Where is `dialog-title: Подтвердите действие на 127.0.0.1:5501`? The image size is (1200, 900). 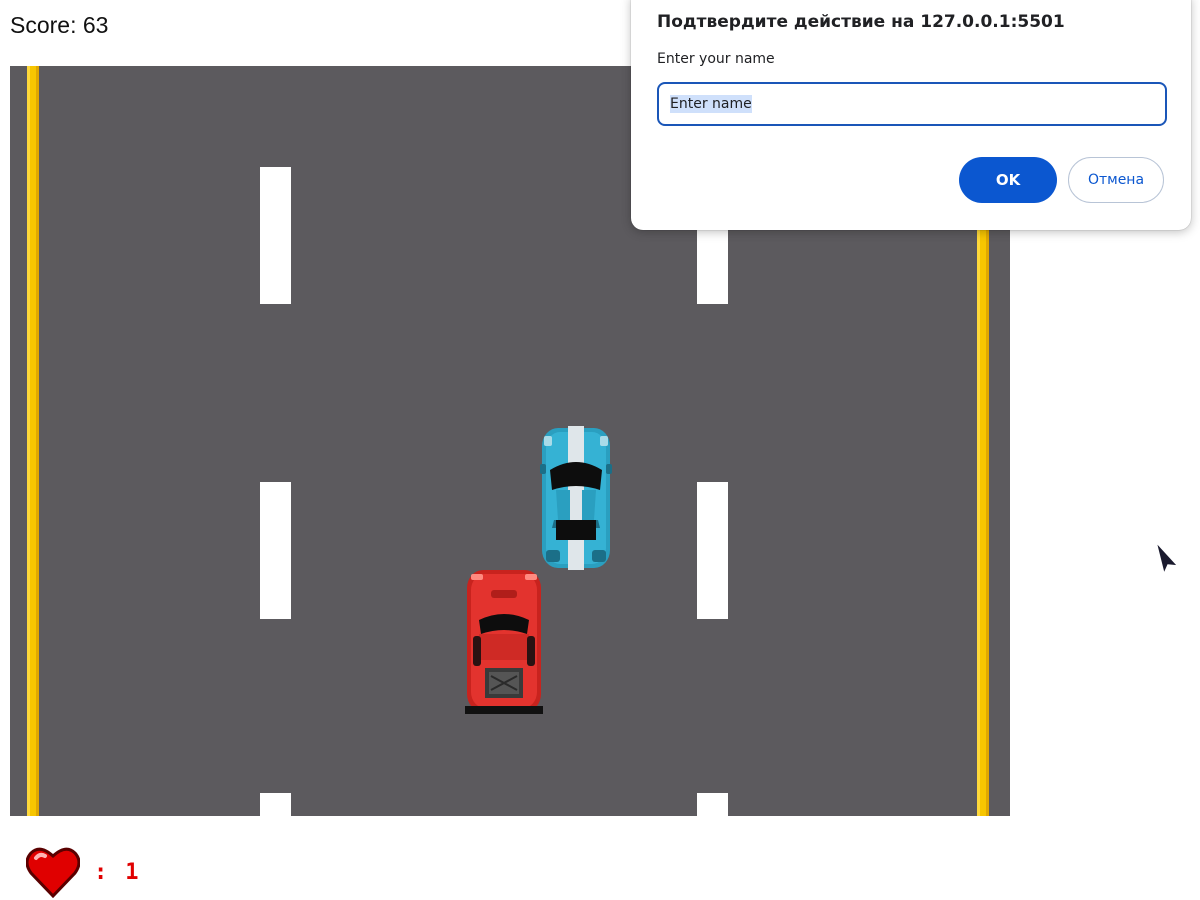 dialog-title: Подтвердите действие на 127.0.0.1:5501 is located at coordinates (861, 22).